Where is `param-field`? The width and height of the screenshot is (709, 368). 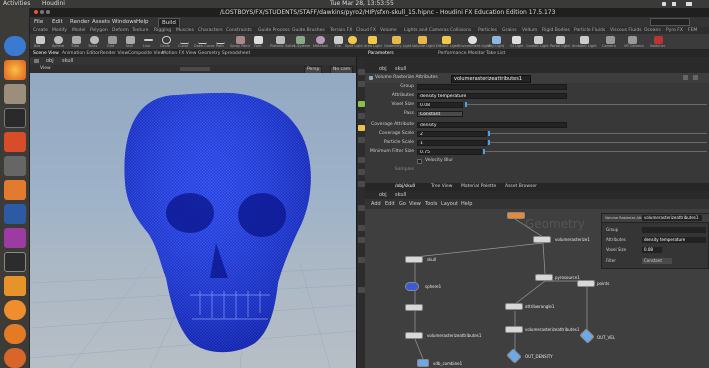 param-field is located at coordinates (492, 87).